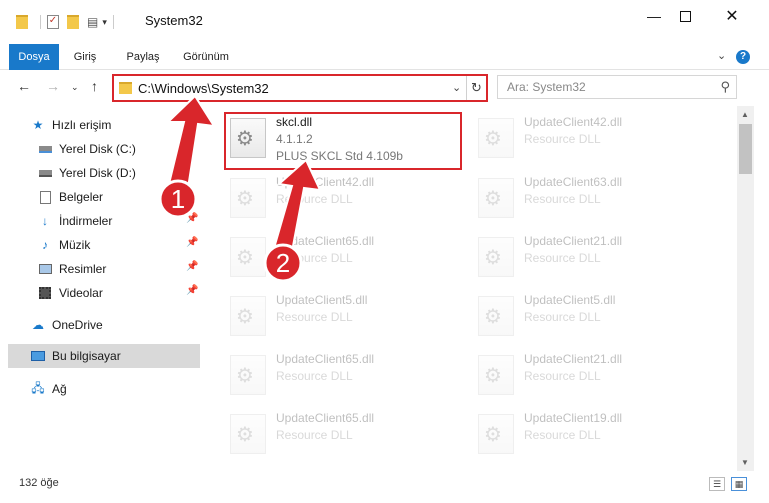 The height and width of the screenshot is (503, 769). I want to click on chevron-down-icon: ⌄, so click(456, 87).